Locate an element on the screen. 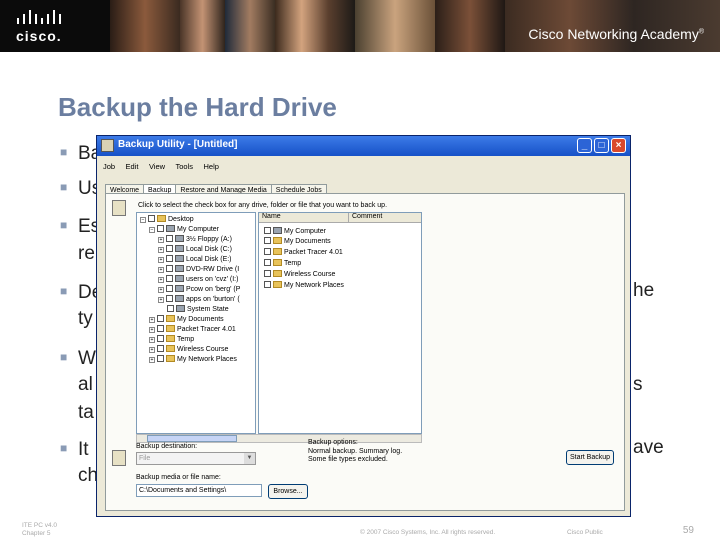 The height and width of the screenshot is (540, 720). backup-media-label: Backup media or file name: is located at coordinates (178, 477).